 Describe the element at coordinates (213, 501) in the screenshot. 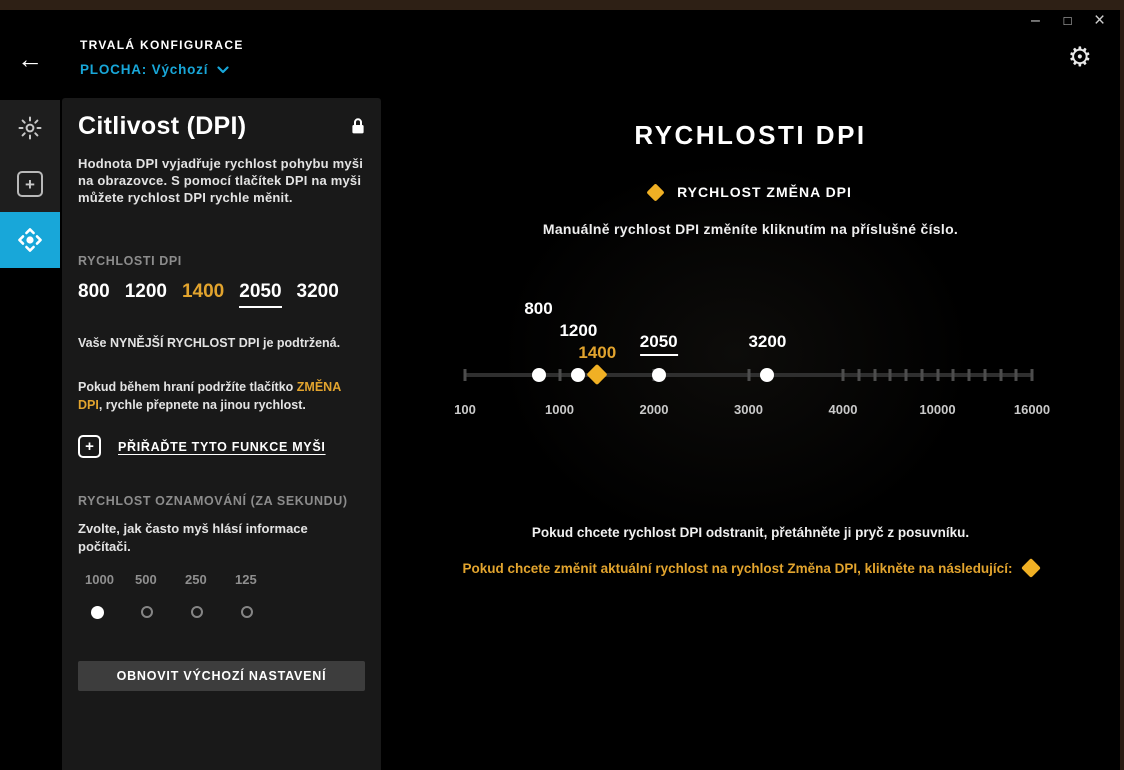

I see `report-rate-label: RYCHLOST OZNAMOVÁNÍ (ZA SEKUNDU)` at that location.